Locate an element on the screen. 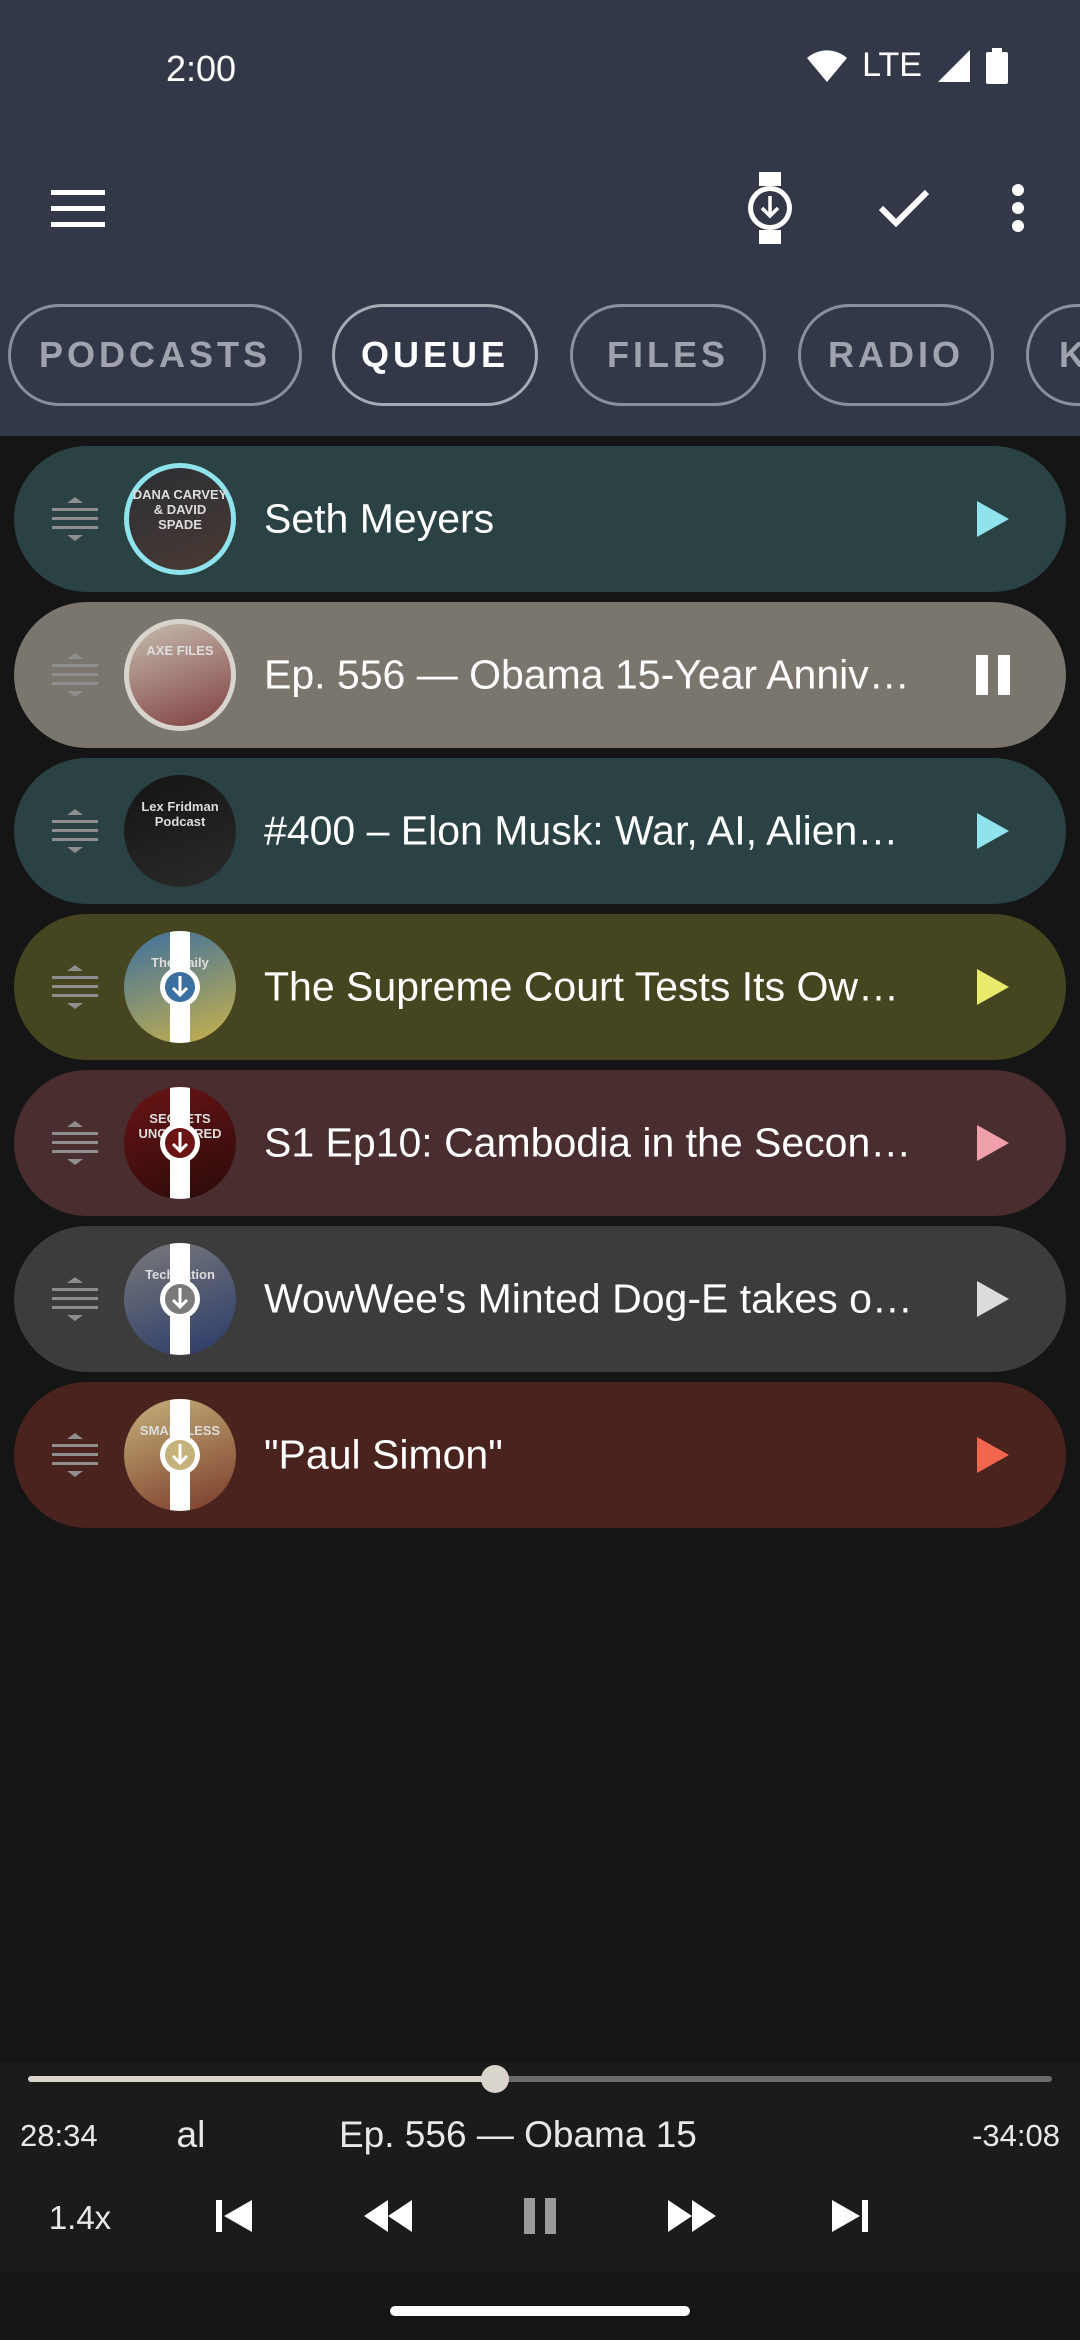 This screenshot has width=1080, height=2340. queue-item: SMARTLESS "Paul Simon" is located at coordinates (540, 1455).